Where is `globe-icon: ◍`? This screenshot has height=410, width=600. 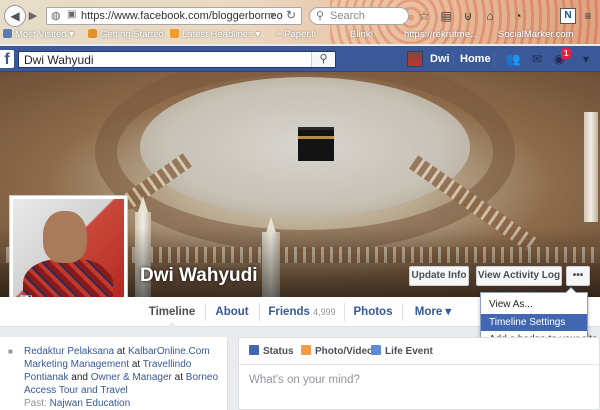 globe-icon: ◍ is located at coordinates (56, 16).